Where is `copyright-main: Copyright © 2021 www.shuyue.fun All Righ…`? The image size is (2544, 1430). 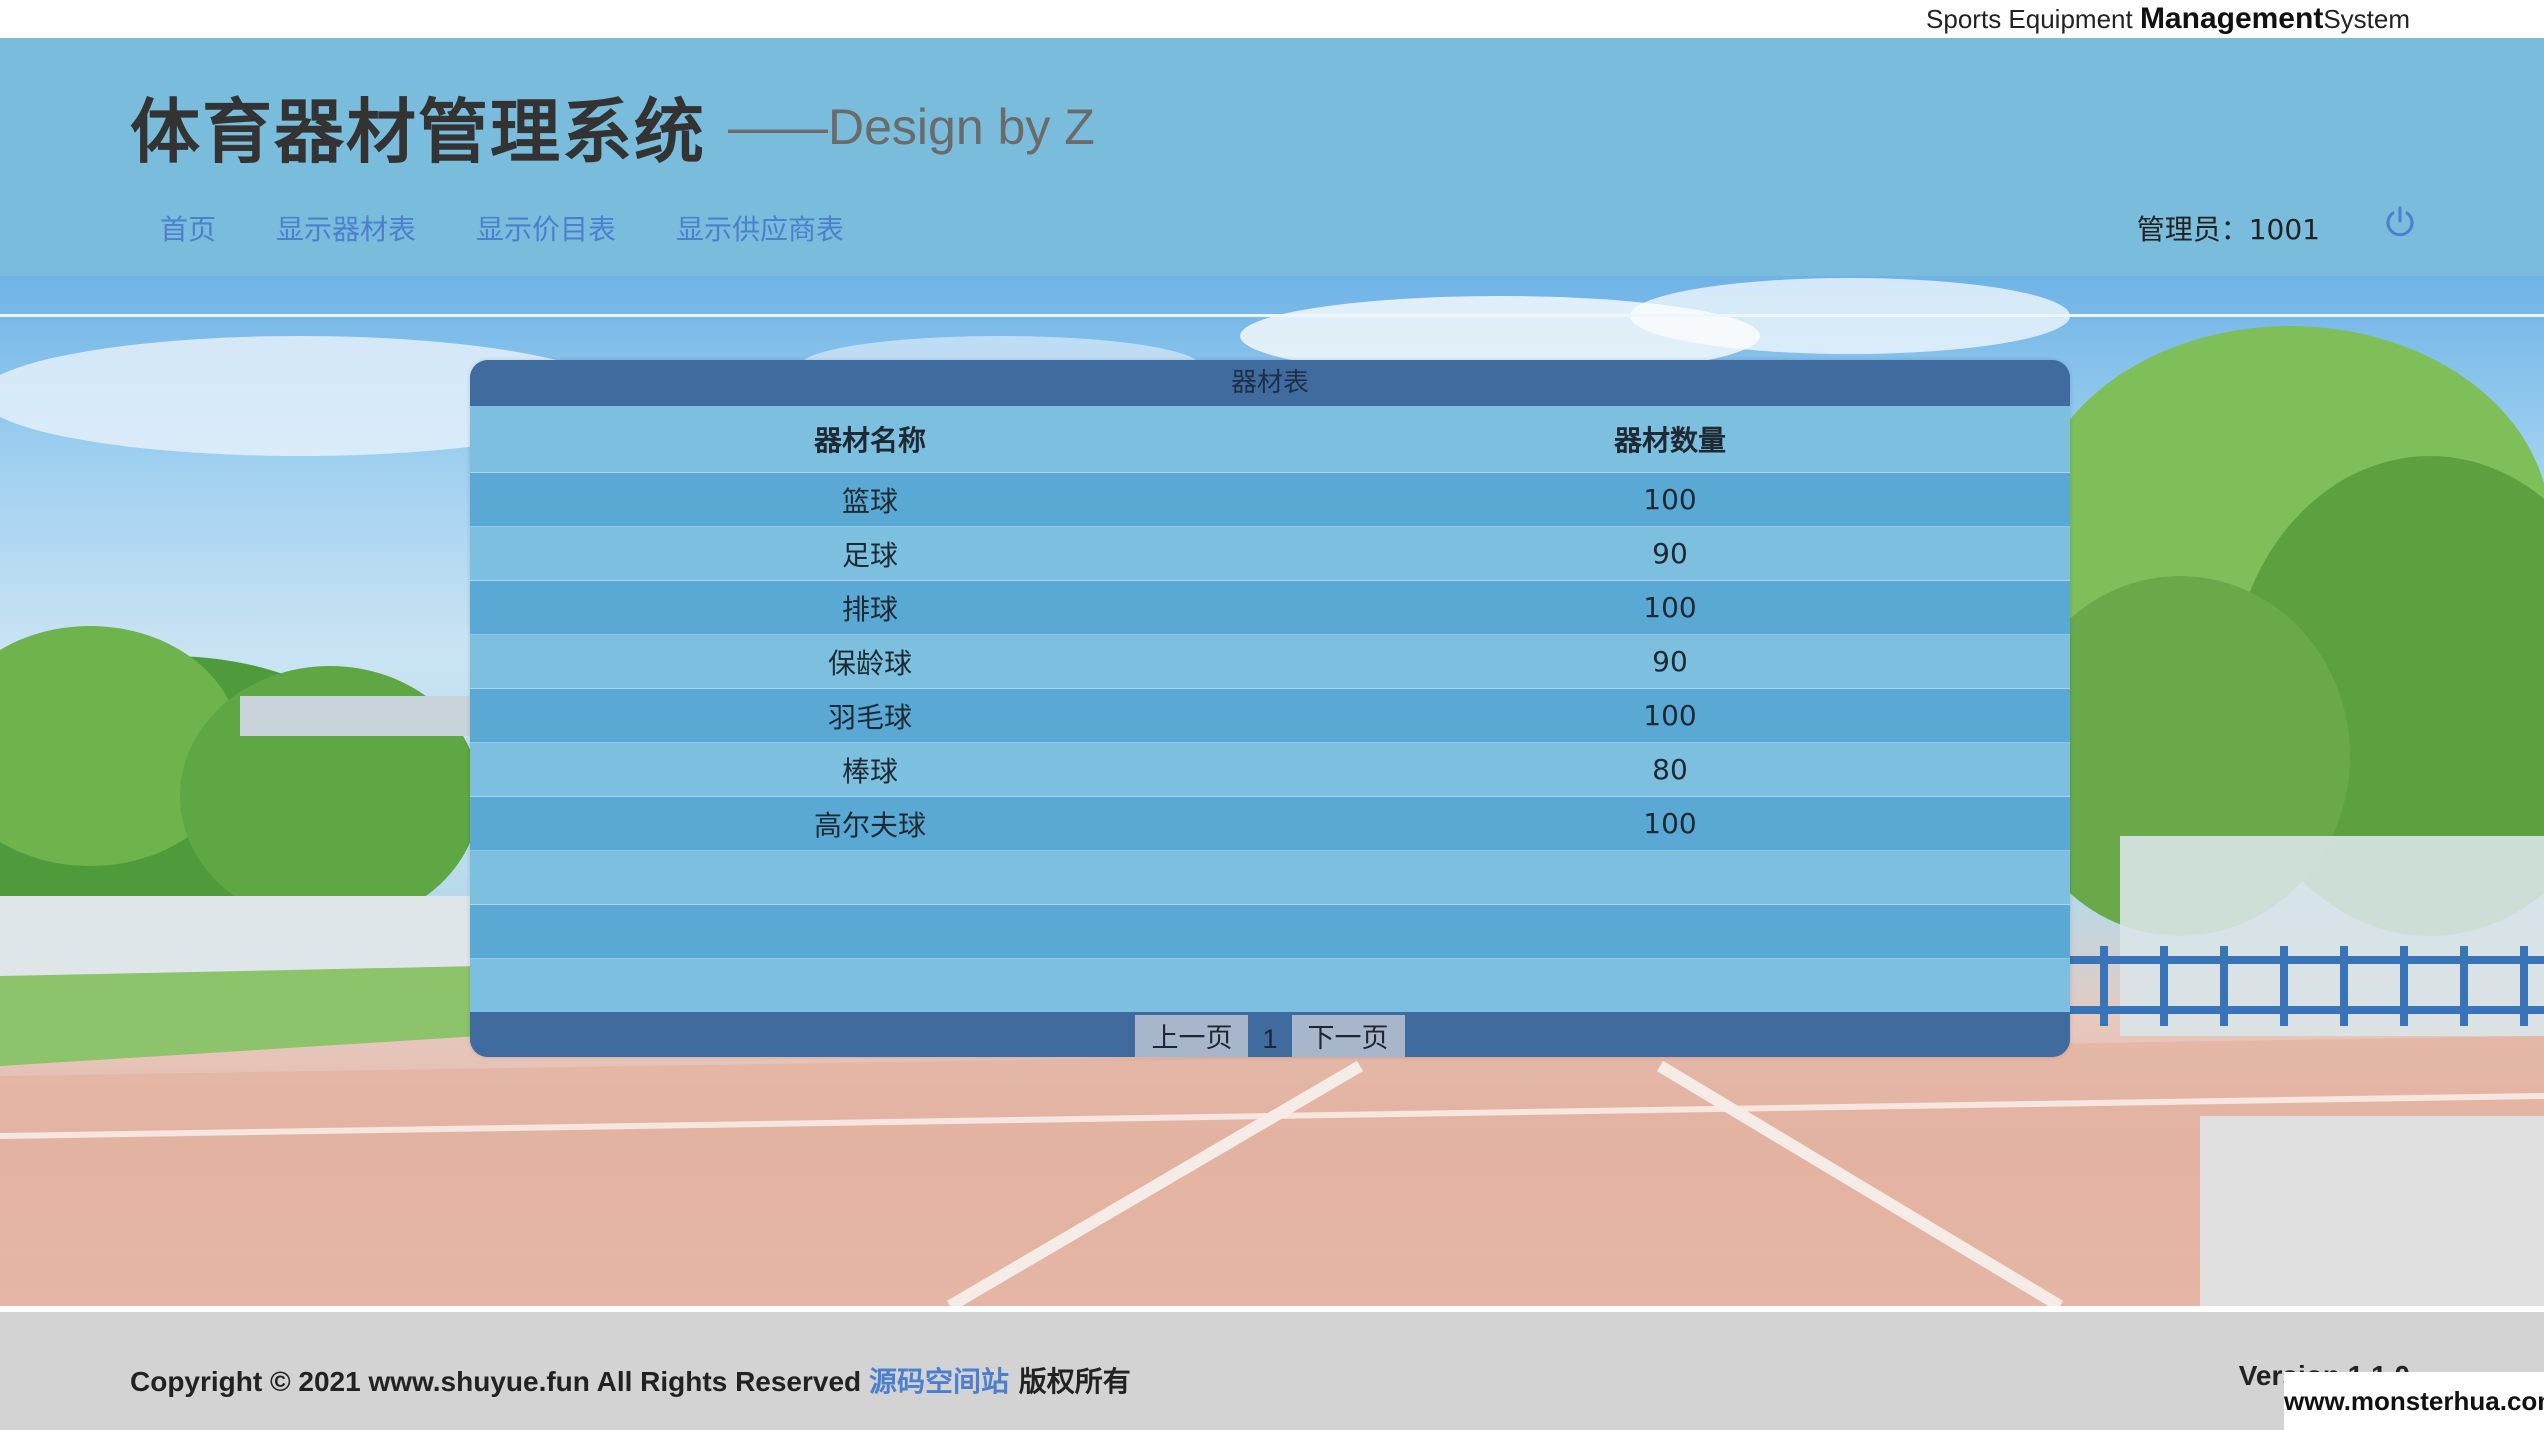
copyright-main: Copyright © 2021 www.shuyue.fun All Righ… is located at coordinates (499, 1381).